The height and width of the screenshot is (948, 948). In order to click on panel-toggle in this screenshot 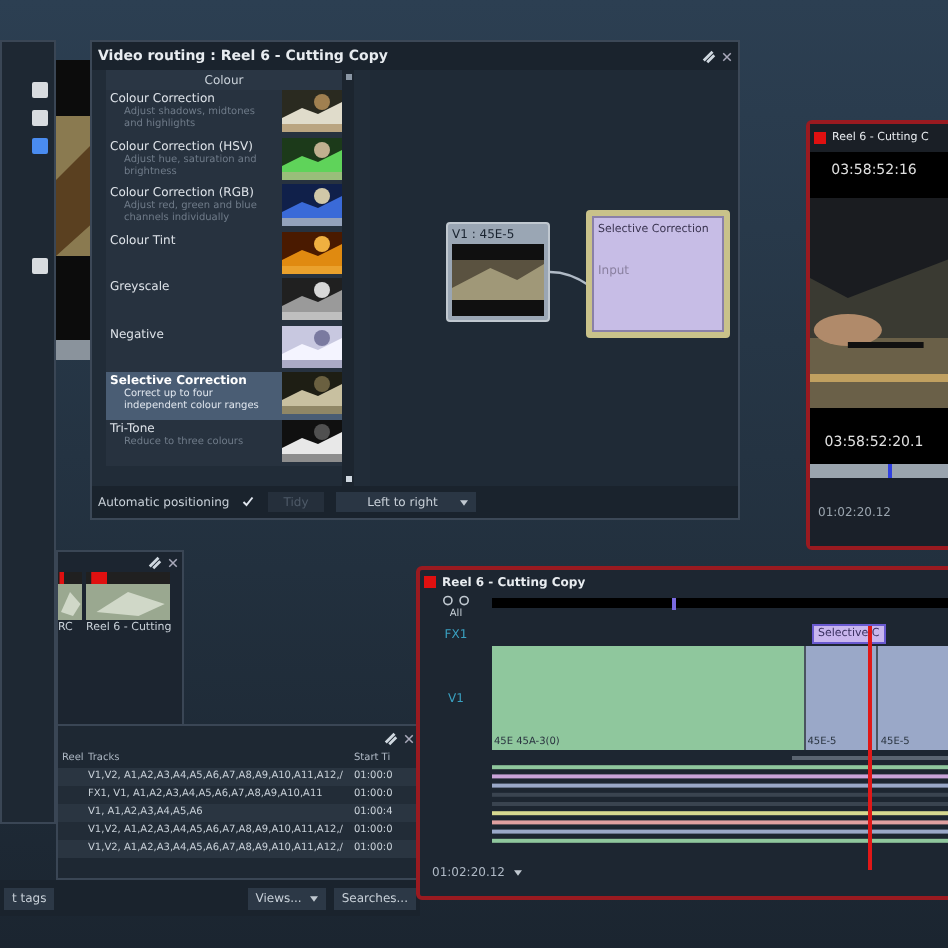, I will do `click(40, 266)`.